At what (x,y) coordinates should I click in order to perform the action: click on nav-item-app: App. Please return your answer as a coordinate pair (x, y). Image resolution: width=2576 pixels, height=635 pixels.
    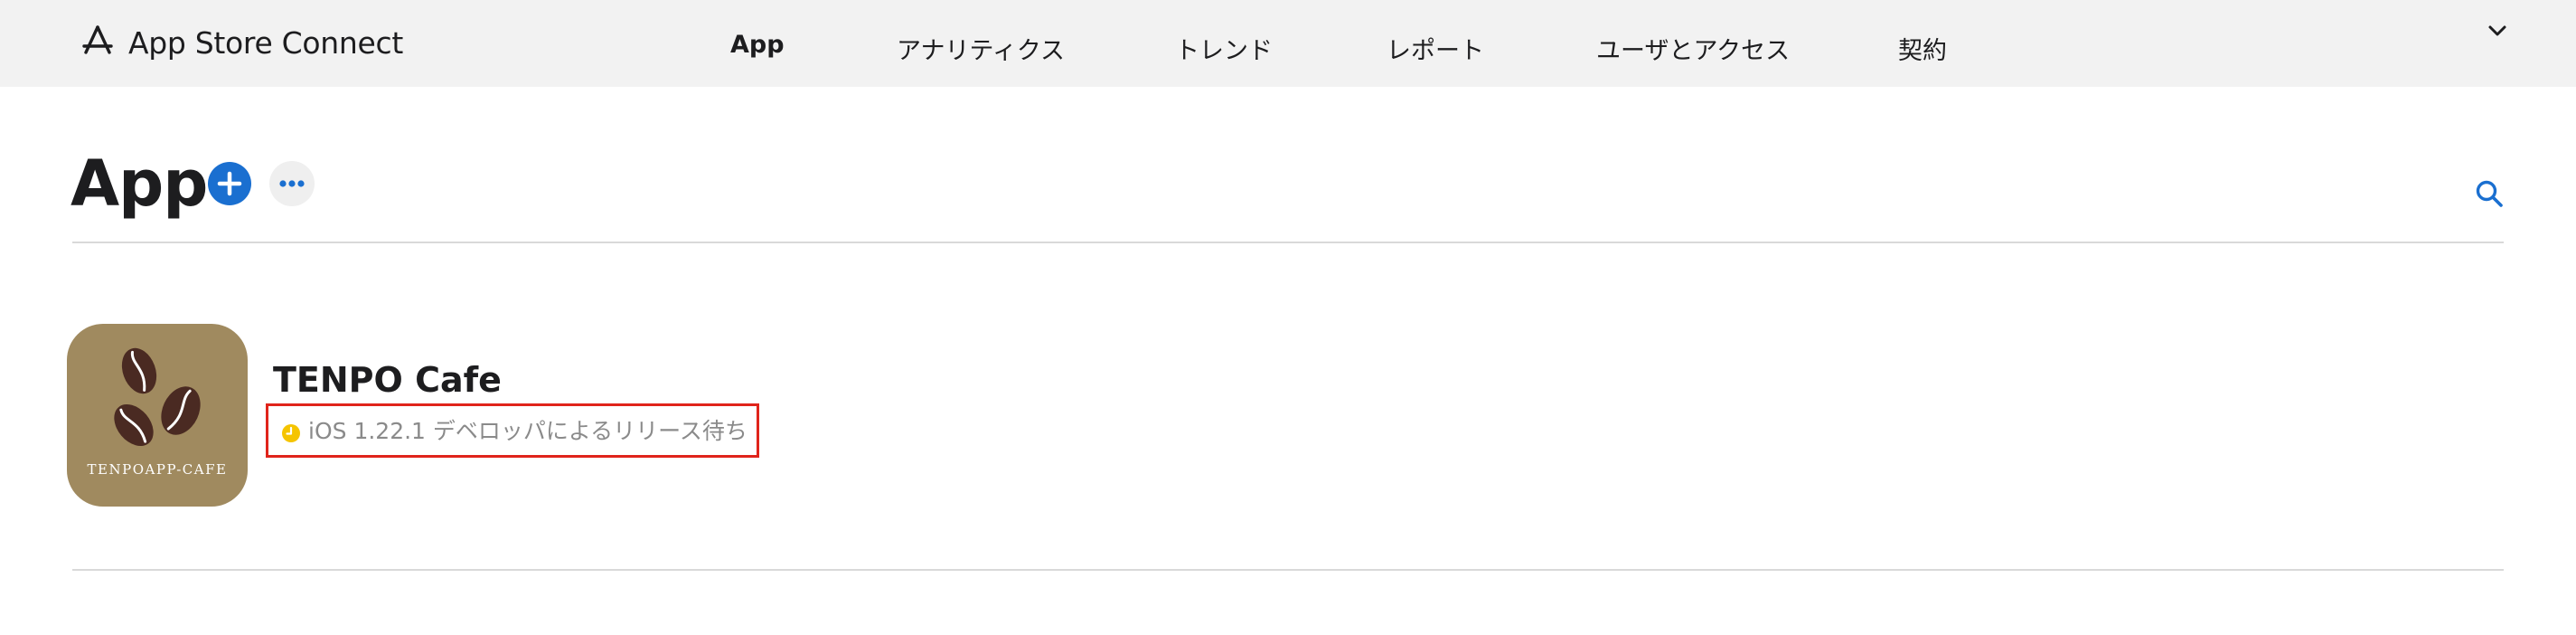
    Looking at the image, I should click on (758, 45).